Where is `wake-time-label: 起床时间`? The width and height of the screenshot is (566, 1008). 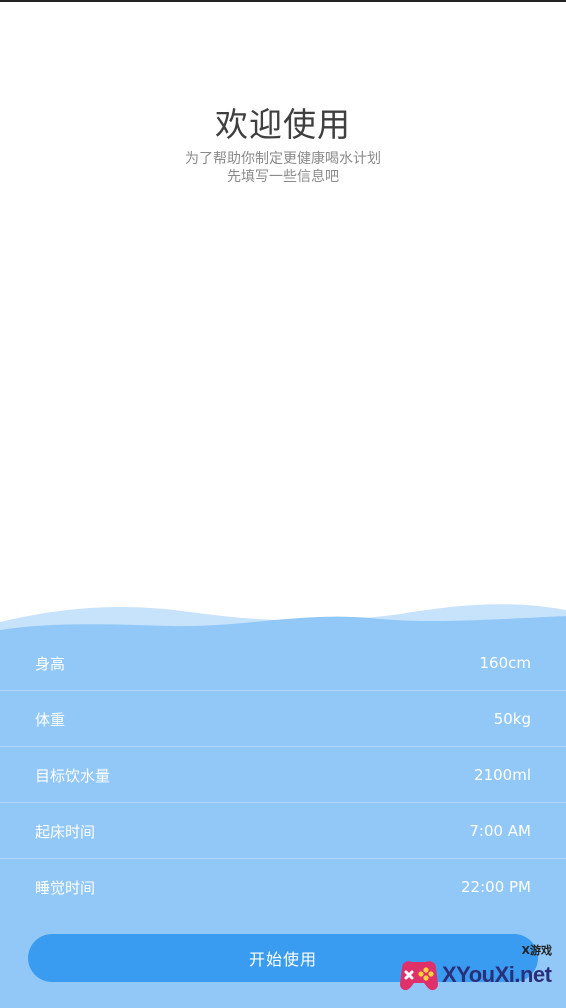
wake-time-label: 起床时间 is located at coordinates (65, 831).